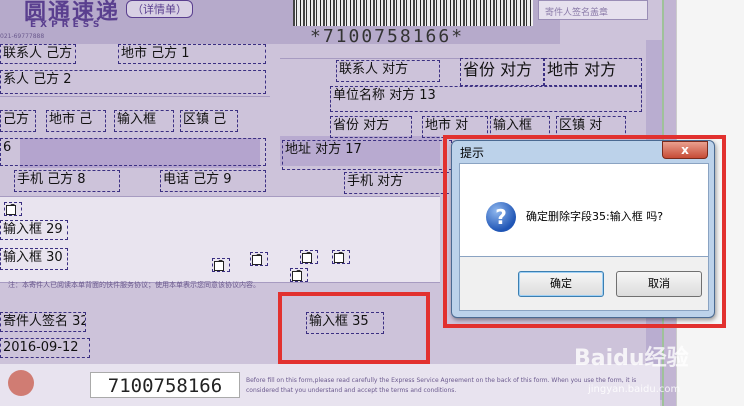 The image size is (744, 406). What do you see at coordinates (501, 217) in the screenshot?
I see `question-icon: ?` at bounding box center [501, 217].